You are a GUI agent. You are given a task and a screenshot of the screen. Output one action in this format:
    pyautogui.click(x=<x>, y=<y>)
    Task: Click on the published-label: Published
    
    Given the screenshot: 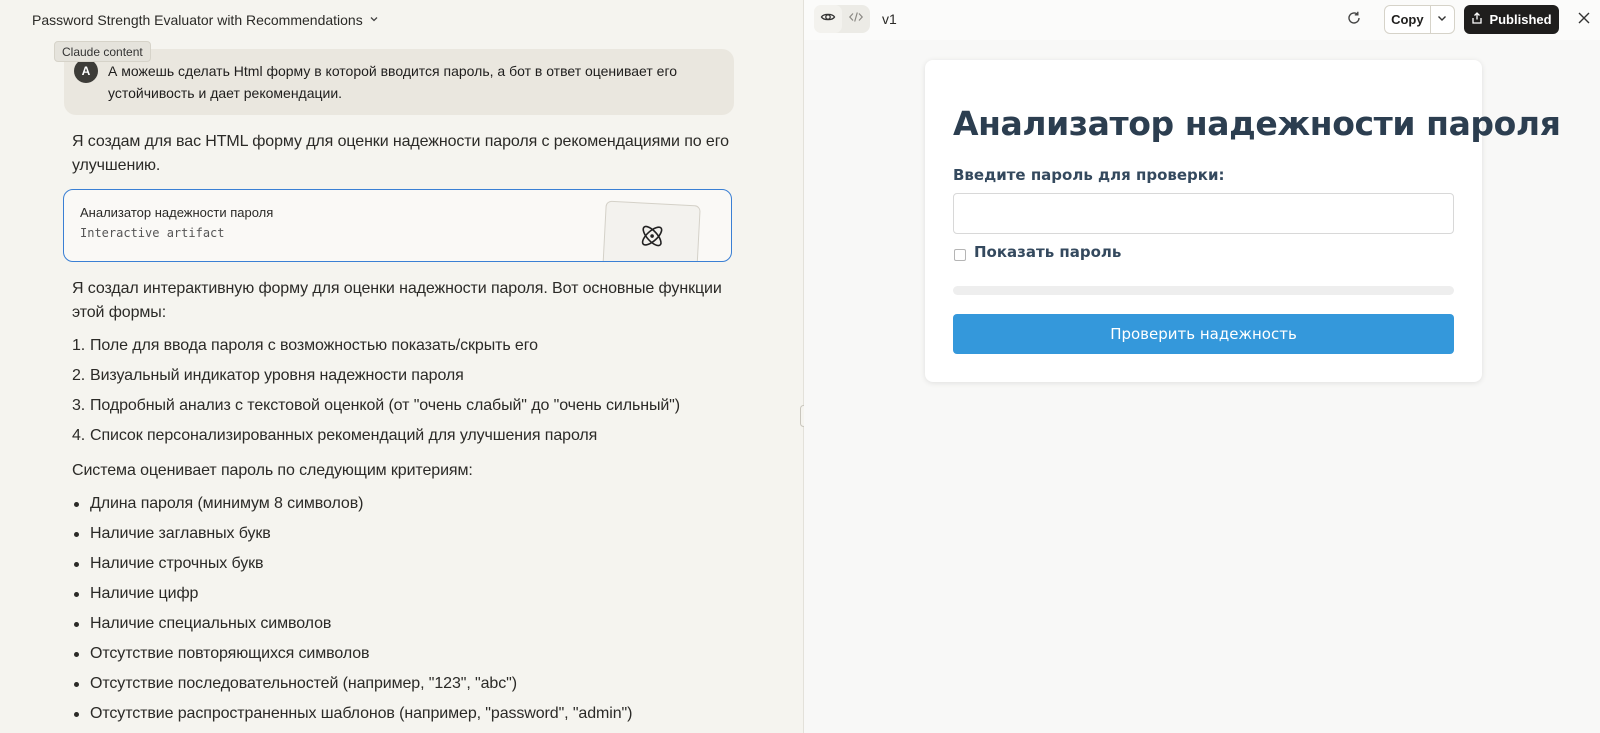 What is the action you would take?
    pyautogui.click(x=1520, y=19)
    